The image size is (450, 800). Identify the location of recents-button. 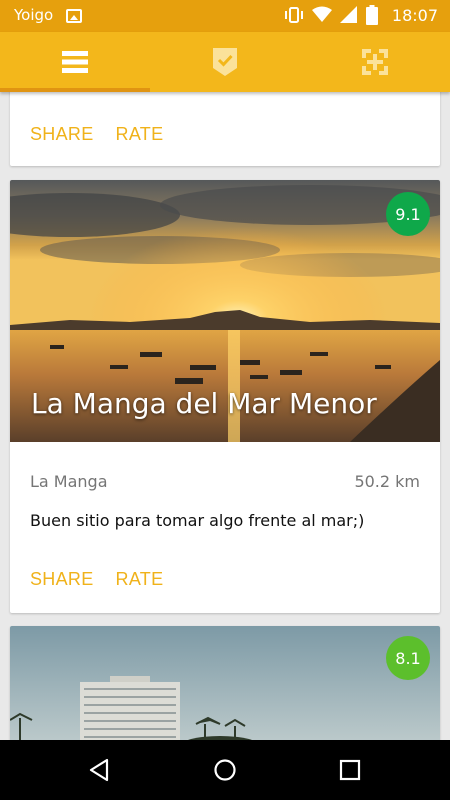
(350, 770).